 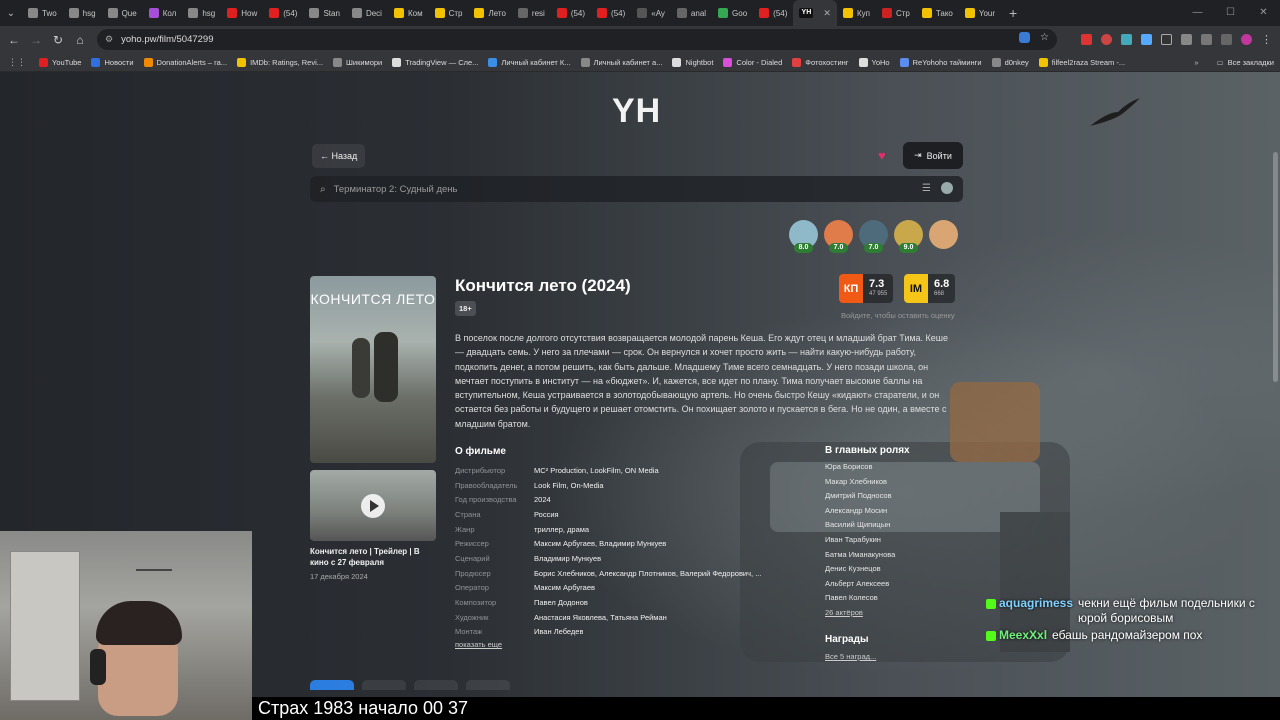 I want to click on home-icon: ⌂, so click(x=80, y=40).